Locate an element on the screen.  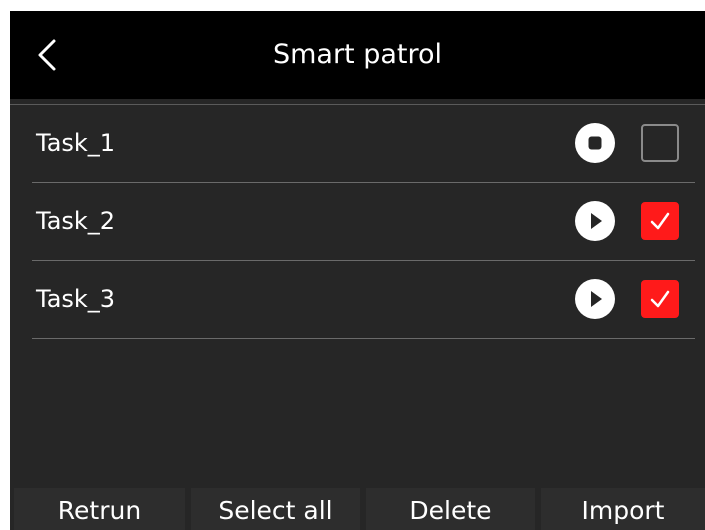
stop-button is located at coordinates (595, 143).